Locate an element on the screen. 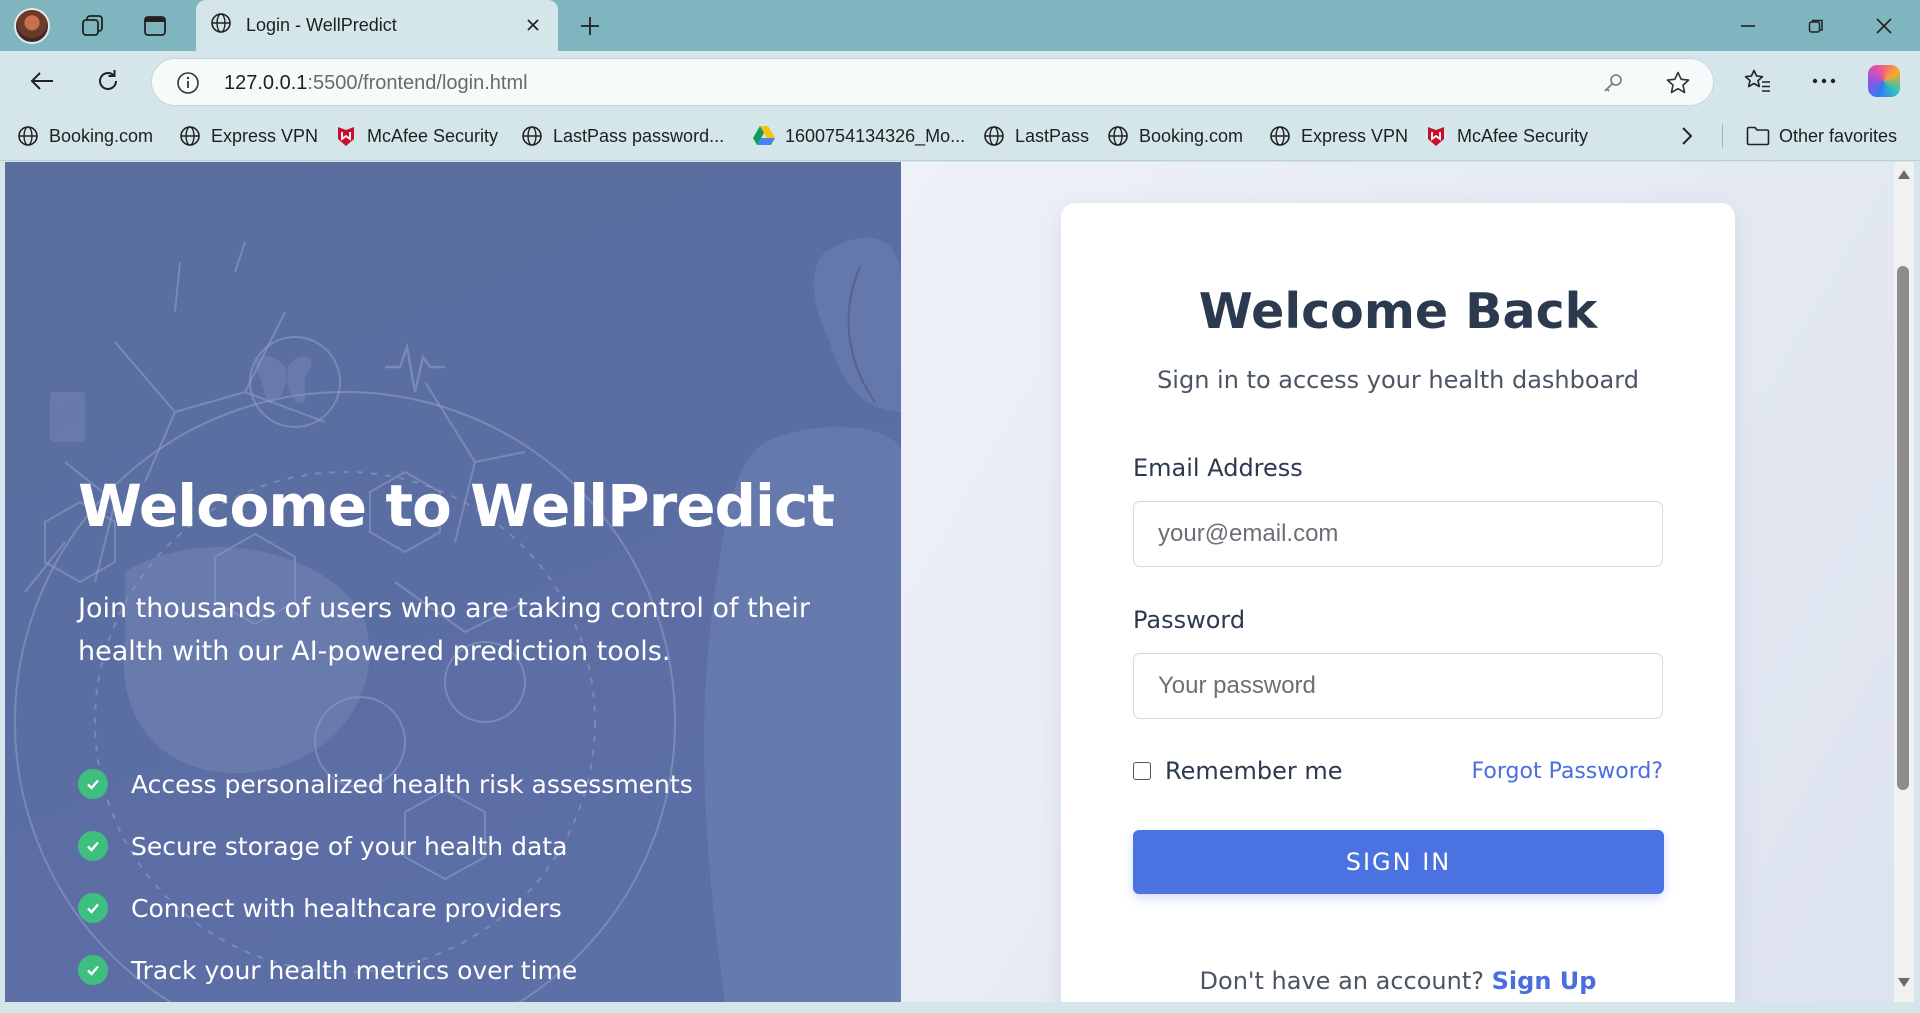  page-scrollbar is located at coordinates (1904, 582).